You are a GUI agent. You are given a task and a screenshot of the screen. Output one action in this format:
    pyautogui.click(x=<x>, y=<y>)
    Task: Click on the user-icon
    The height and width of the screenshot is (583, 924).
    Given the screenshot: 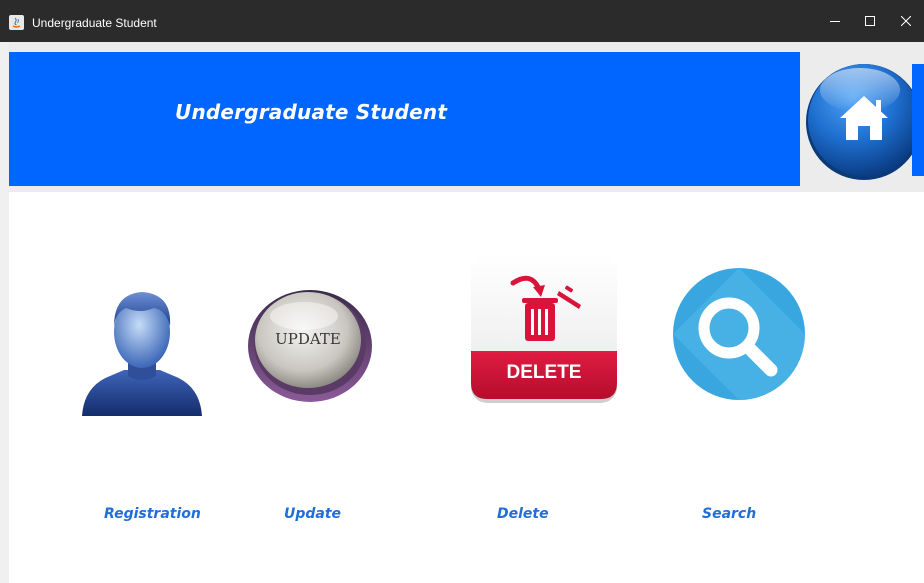 What is the action you would take?
    pyautogui.click(x=142, y=354)
    